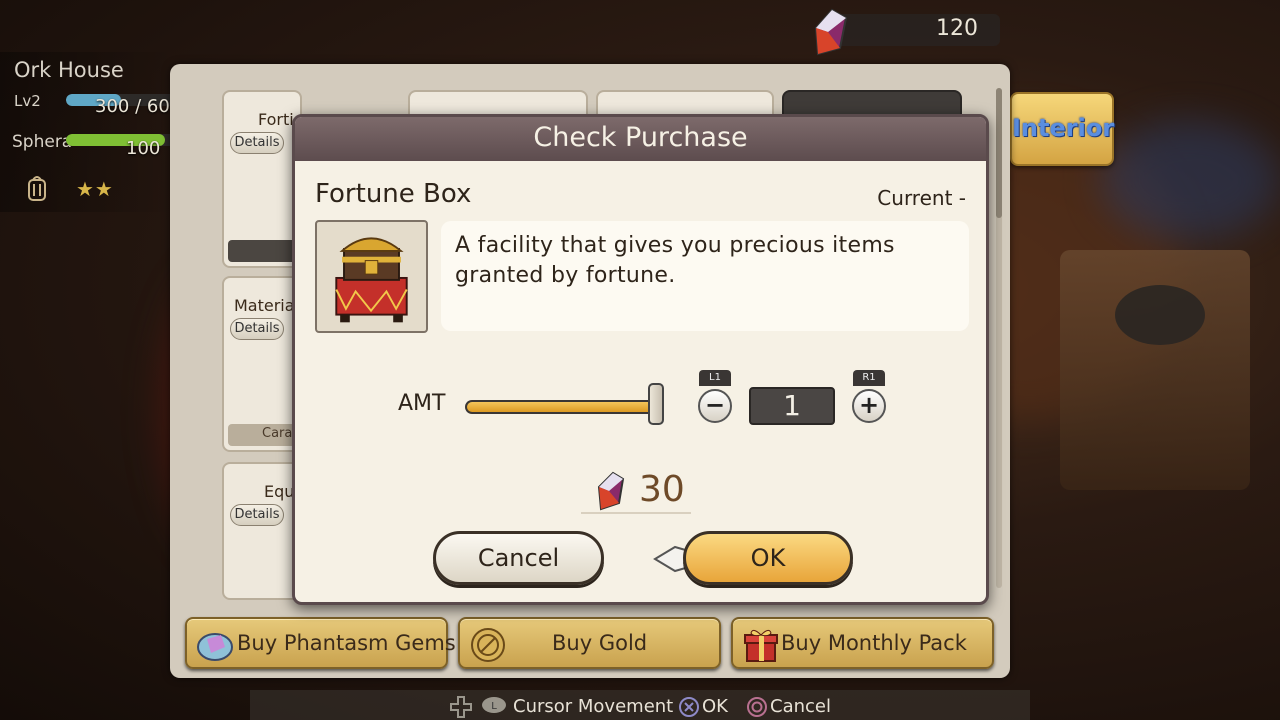 The image size is (1280, 720). I want to click on sphera-value: 100, so click(143, 148).